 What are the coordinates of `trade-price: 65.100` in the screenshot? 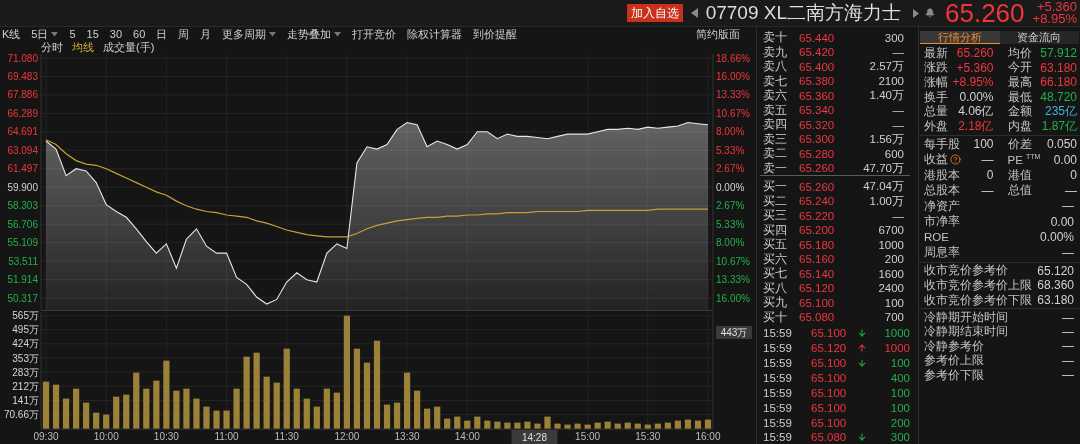 It's located at (829, 422).